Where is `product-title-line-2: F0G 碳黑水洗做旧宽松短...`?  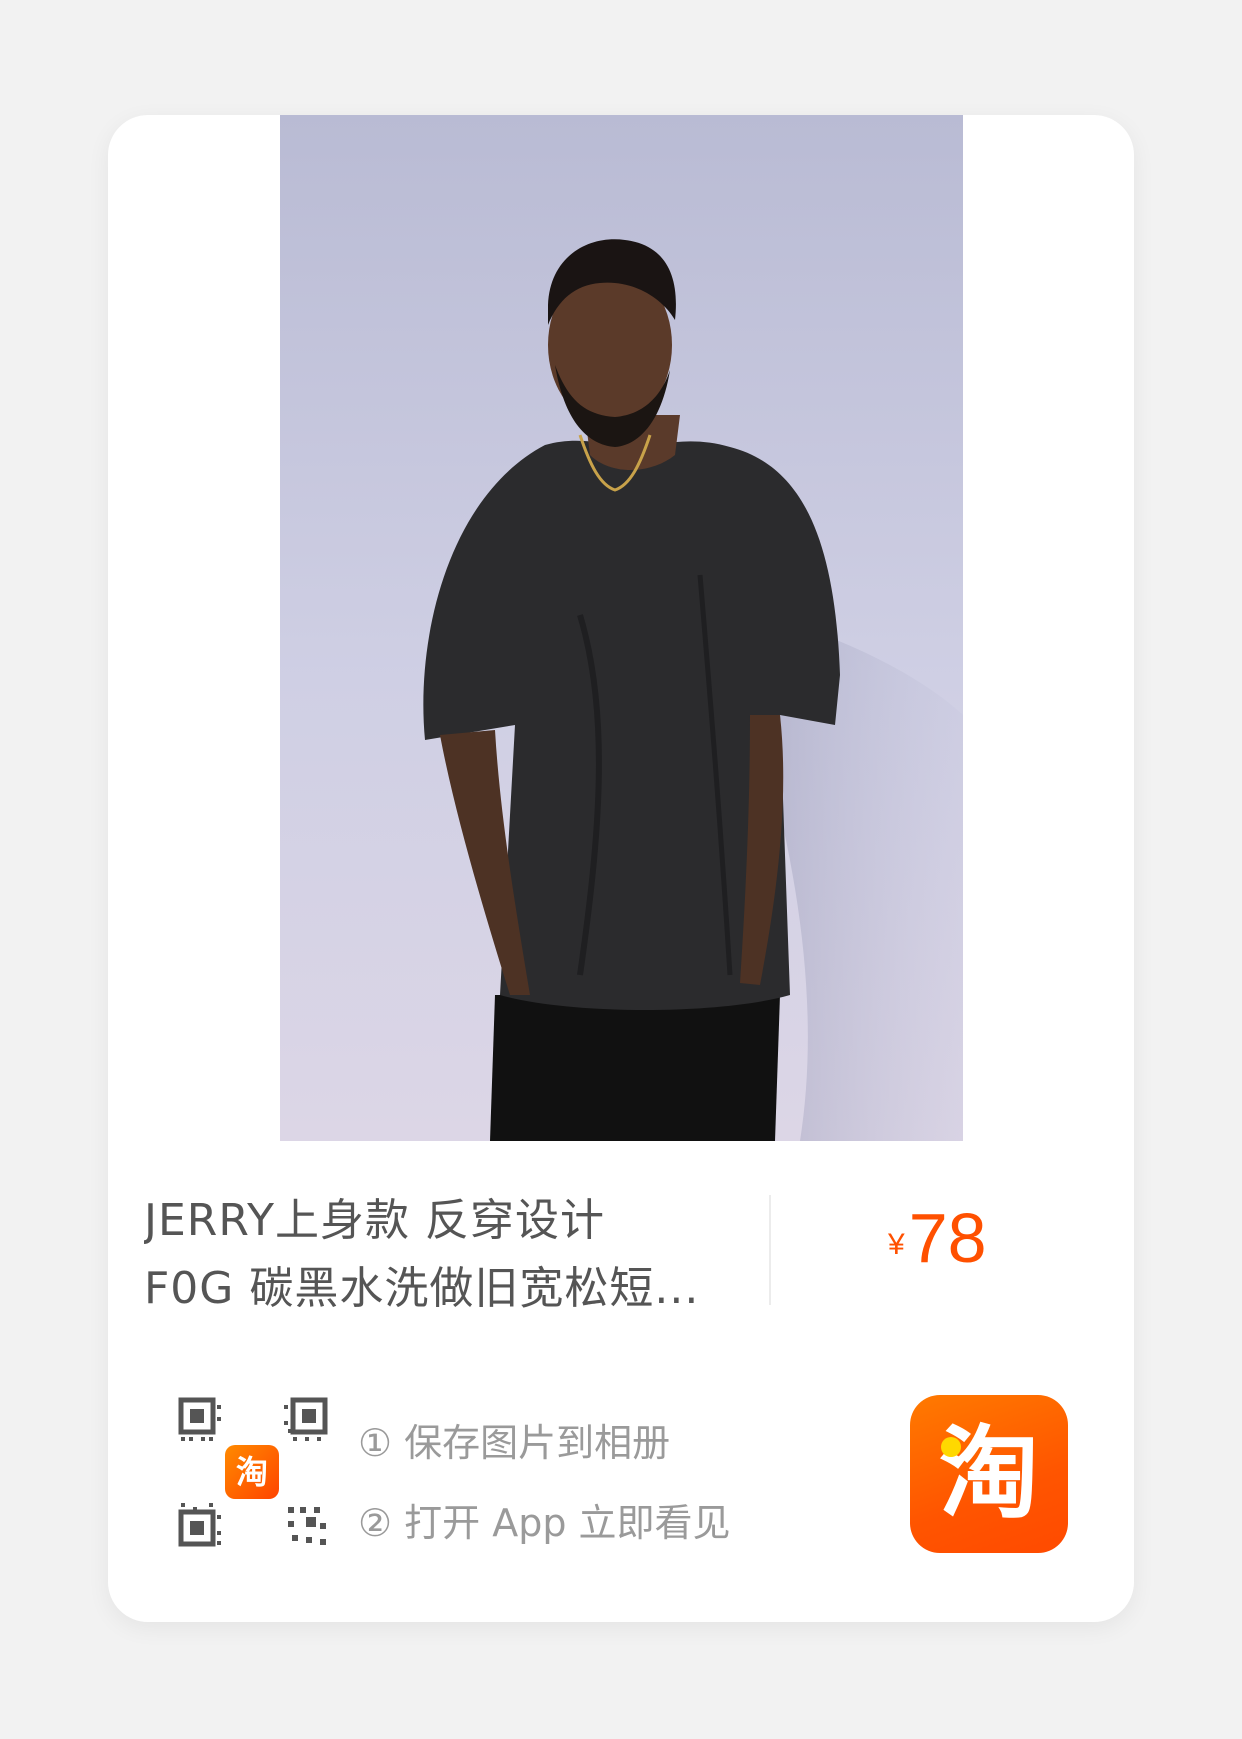 product-title-line-2: F0G 碳黑水洗做旧宽松短... is located at coordinates (422, 1288).